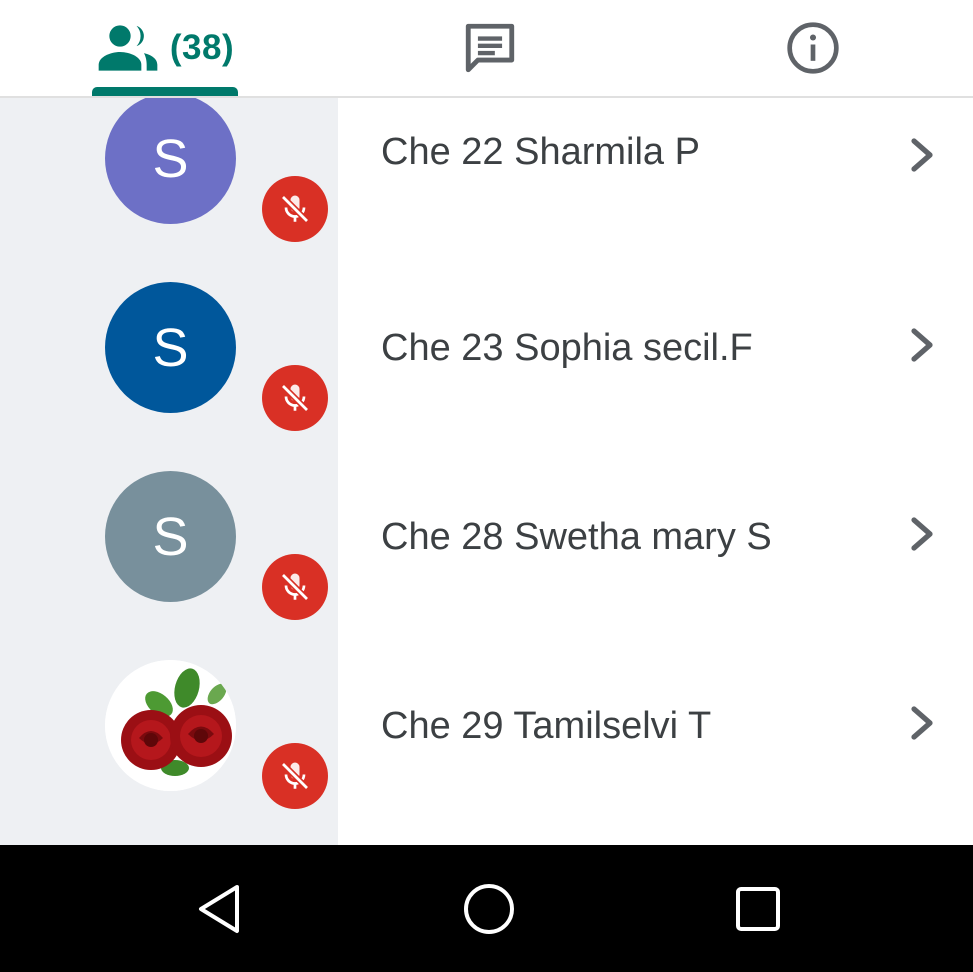 This screenshot has height=972, width=973. Describe the element at coordinates (128, 48) in the screenshot. I see `people-icon` at that location.